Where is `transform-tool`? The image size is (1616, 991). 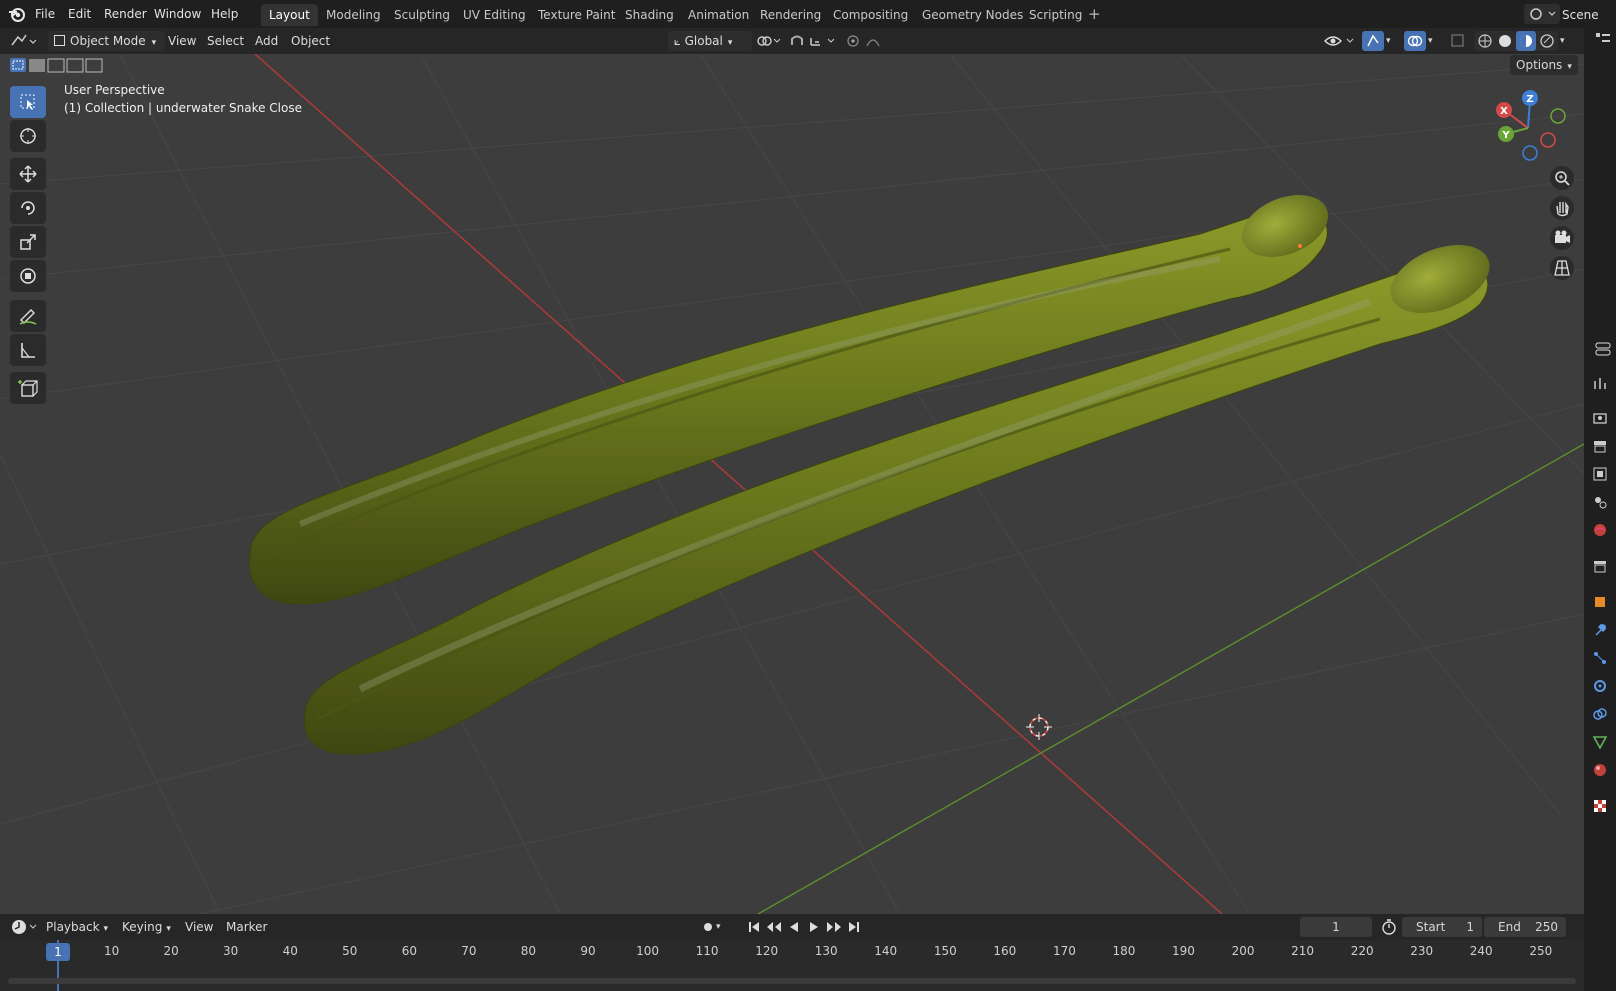
transform-tool is located at coordinates (28, 276).